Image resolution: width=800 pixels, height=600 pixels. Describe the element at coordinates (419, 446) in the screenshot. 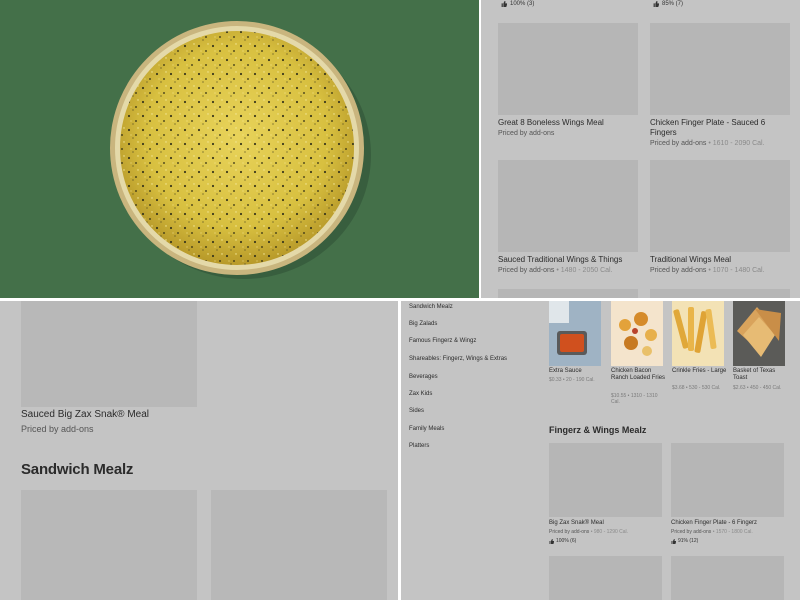

I see `category-nav-item: Platters` at that location.